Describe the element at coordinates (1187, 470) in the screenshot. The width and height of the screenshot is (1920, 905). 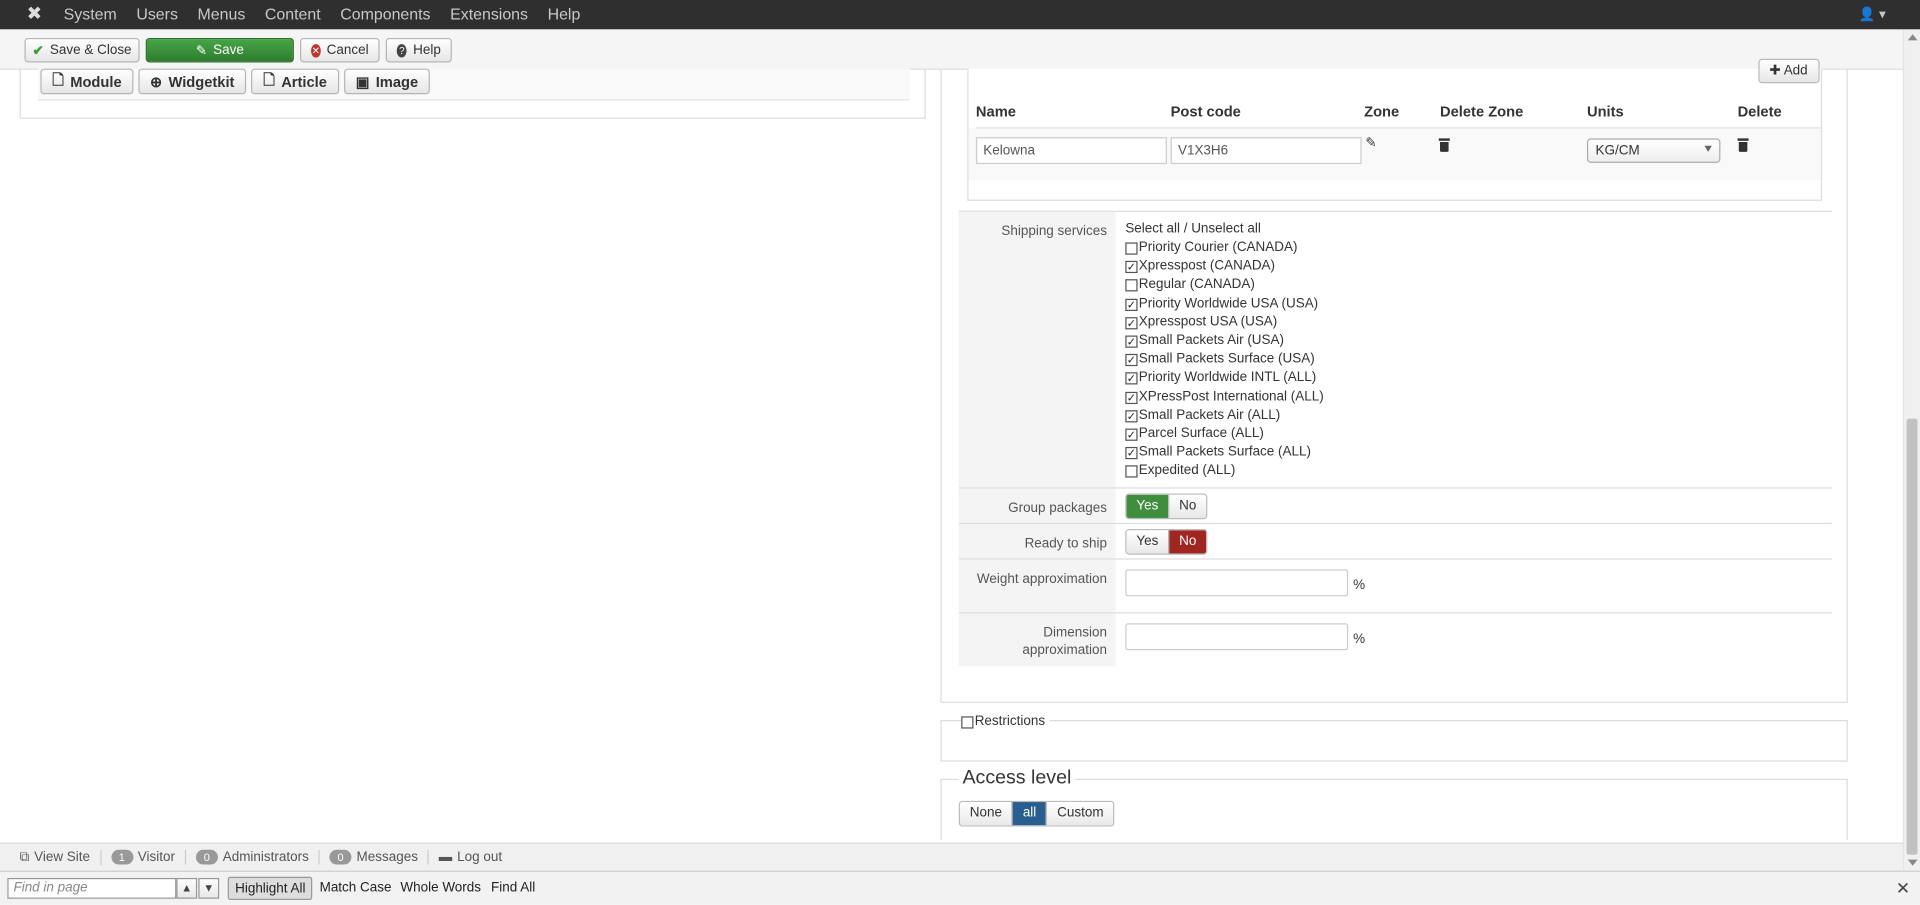
I see `service-label: Expedited (ALL)` at that location.